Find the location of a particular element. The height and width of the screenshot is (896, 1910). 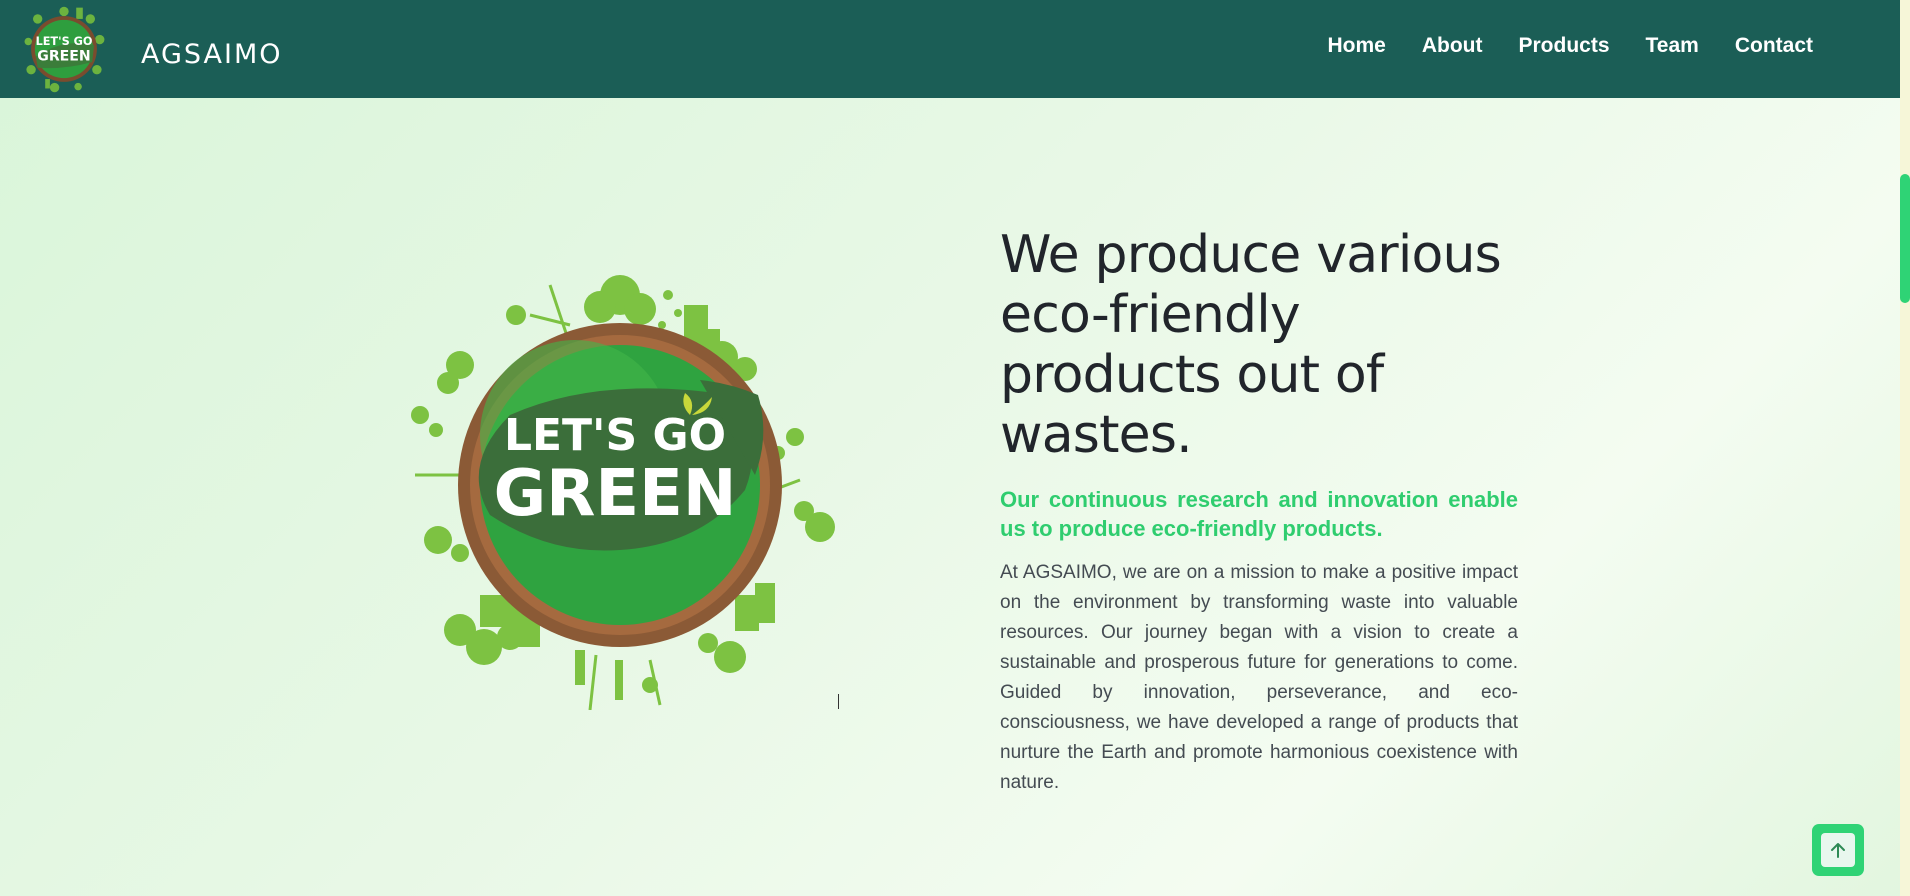

image-text-bottom: GREEN is located at coordinates (615, 494).